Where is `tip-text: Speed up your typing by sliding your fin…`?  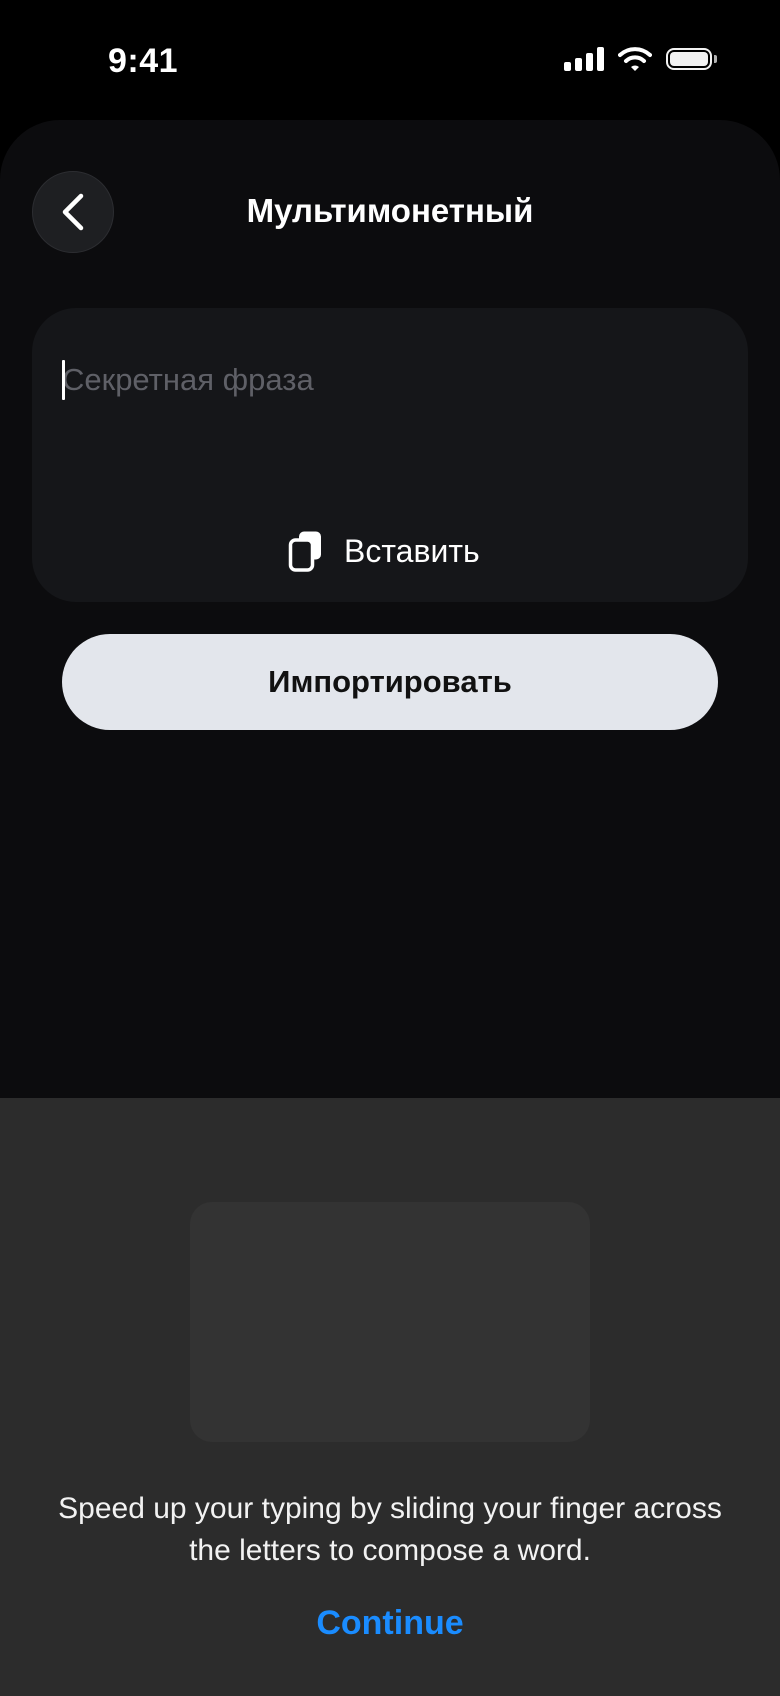
tip-text: Speed up your typing by sliding your fin… is located at coordinates (390, 1529).